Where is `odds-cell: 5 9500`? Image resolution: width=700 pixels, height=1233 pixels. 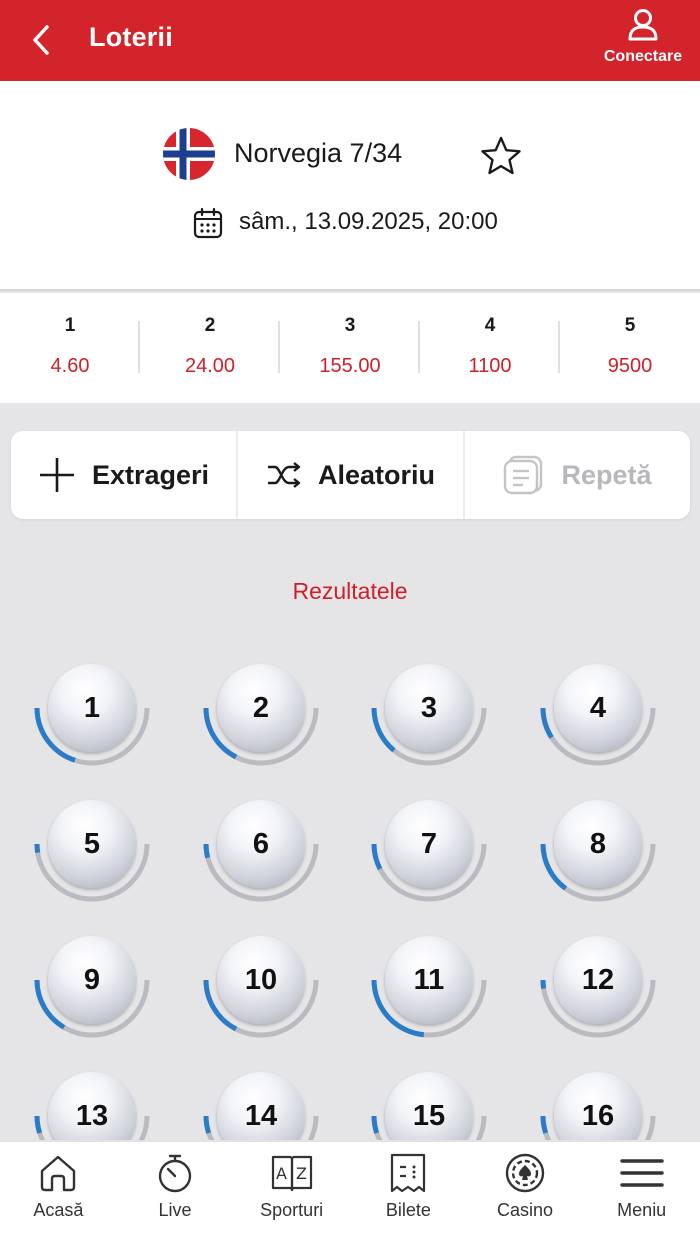 odds-cell: 5 9500 is located at coordinates (630, 348).